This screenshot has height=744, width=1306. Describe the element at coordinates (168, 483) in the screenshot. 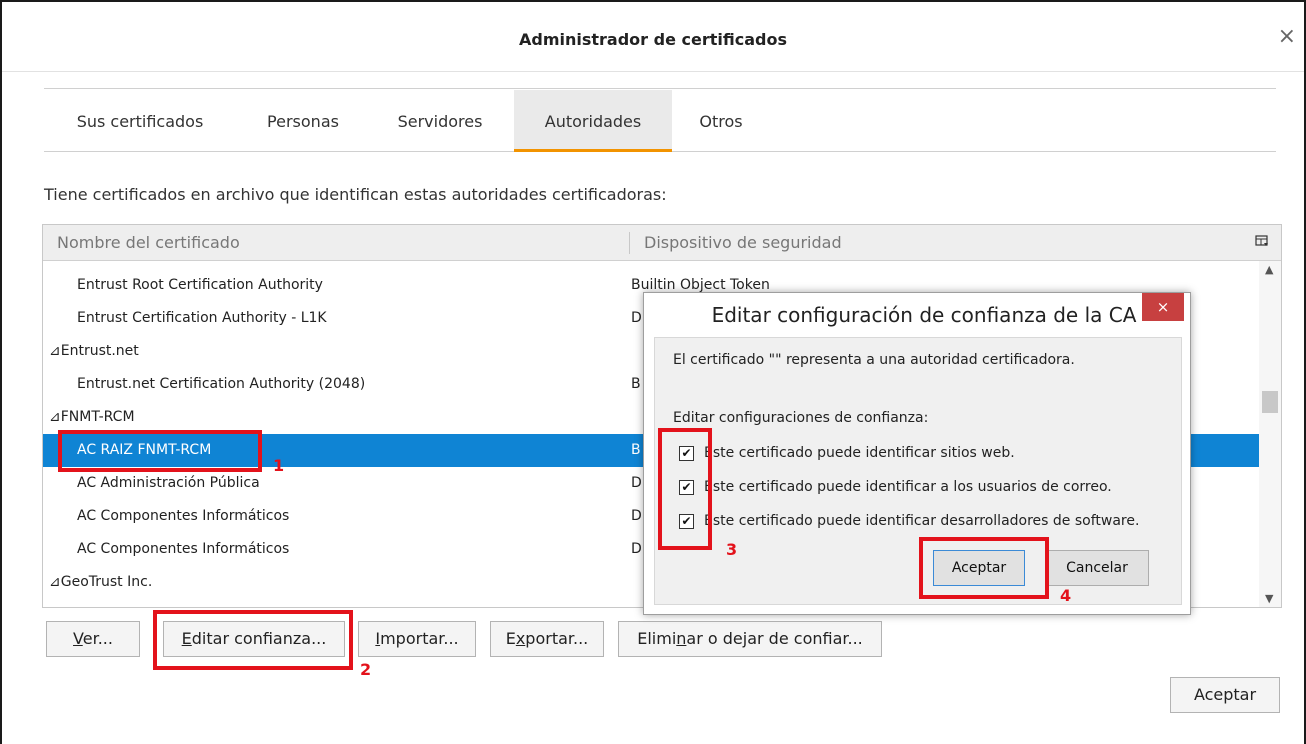

I see `row-name: AC Administración Pública` at that location.